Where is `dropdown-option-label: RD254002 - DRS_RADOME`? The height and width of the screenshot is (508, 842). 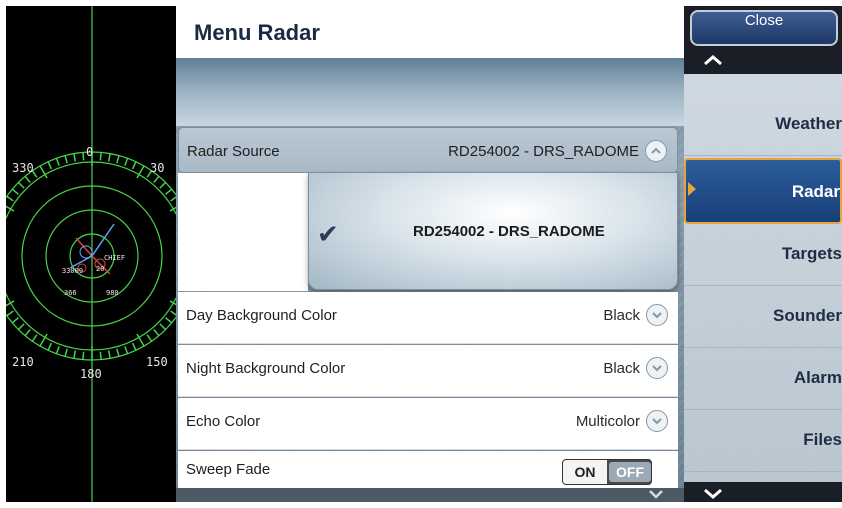 dropdown-option-label: RD254002 - DRS_RADOME is located at coordinates (509, 231).